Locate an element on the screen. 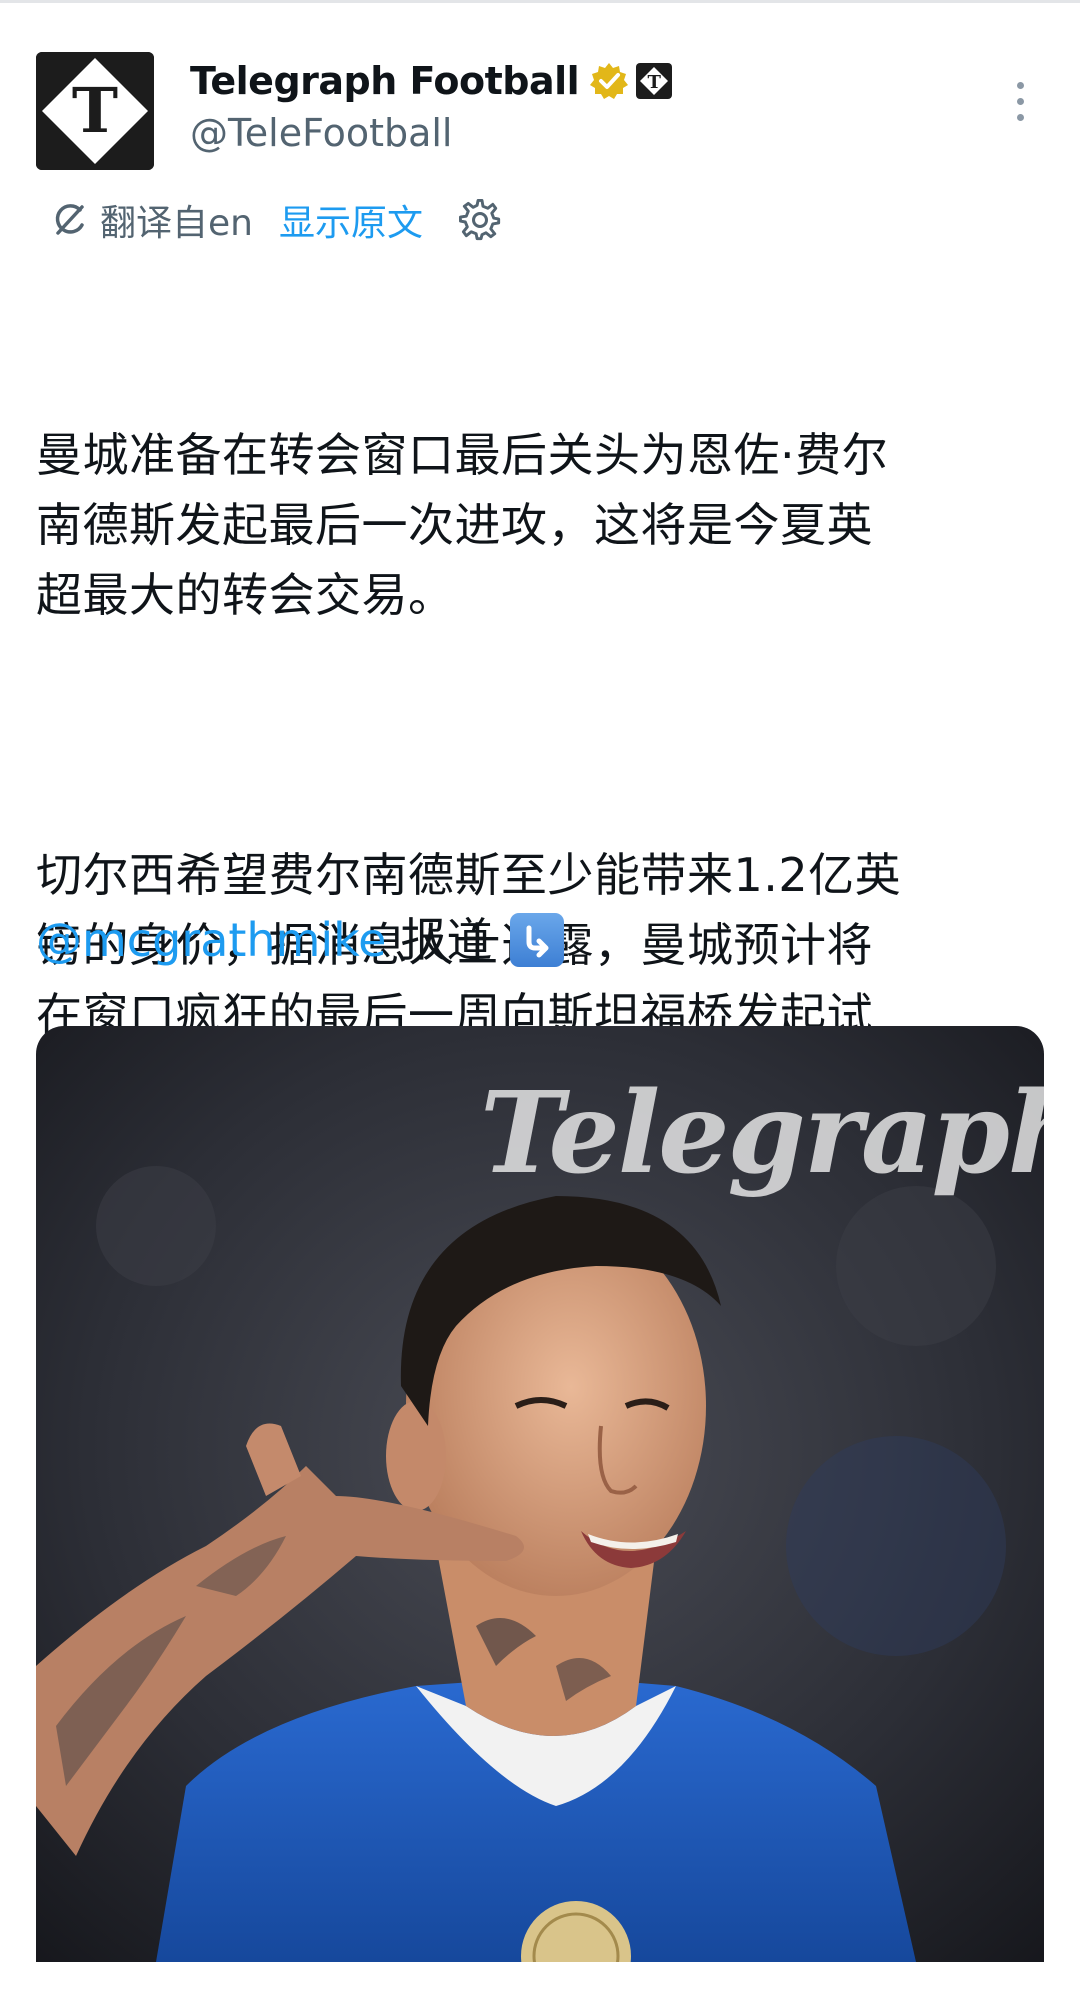  gear-icon is located at coordinates (479, 220).